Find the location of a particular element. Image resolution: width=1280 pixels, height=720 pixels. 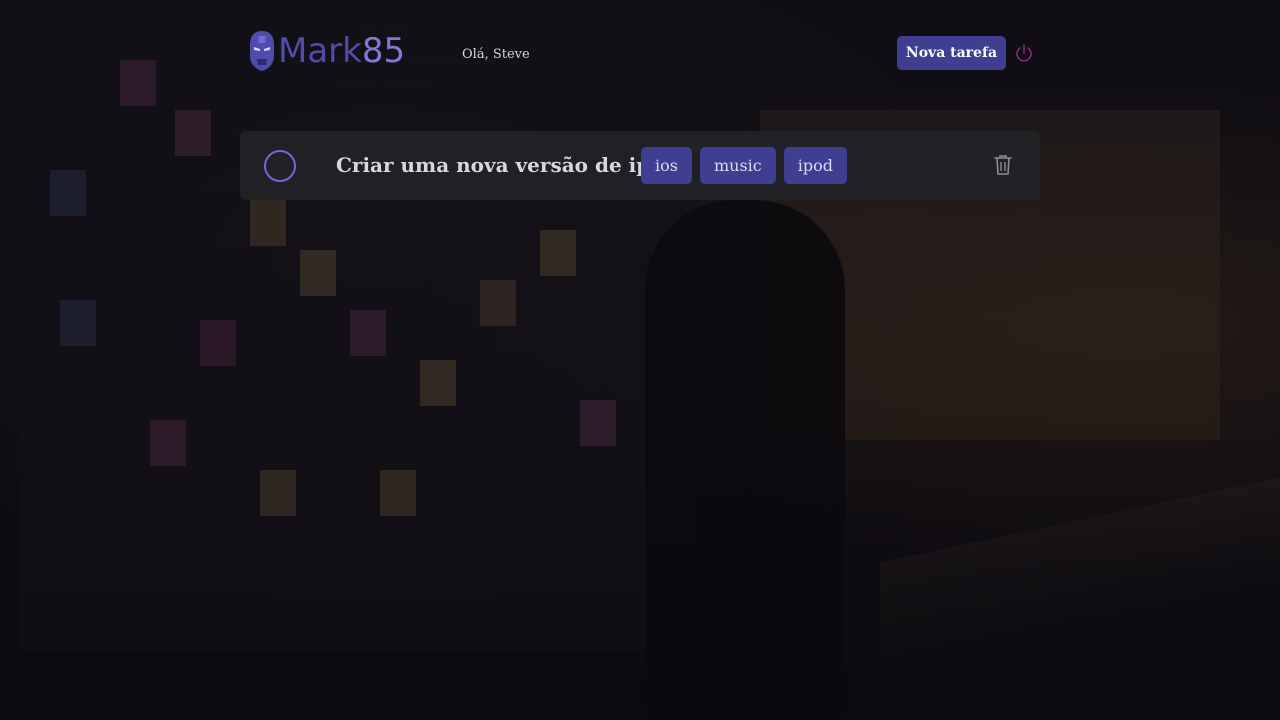

header: Mark85 Olá, Steve Nova tarefa is located at coordinates (641, 53).